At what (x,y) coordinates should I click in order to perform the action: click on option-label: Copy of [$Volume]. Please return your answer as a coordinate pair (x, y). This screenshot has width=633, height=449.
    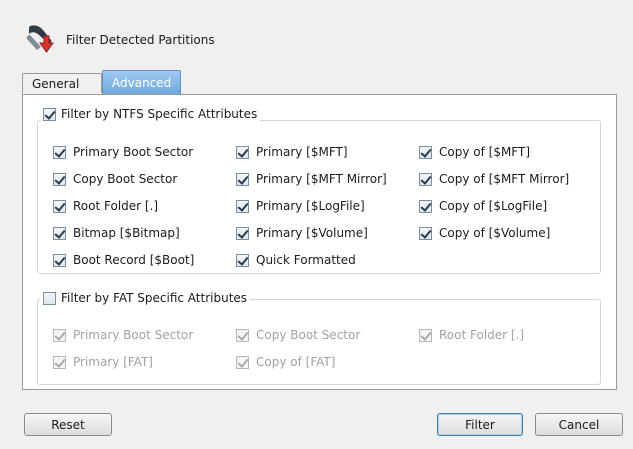
    Looking at the image, I should click on (495, 233).